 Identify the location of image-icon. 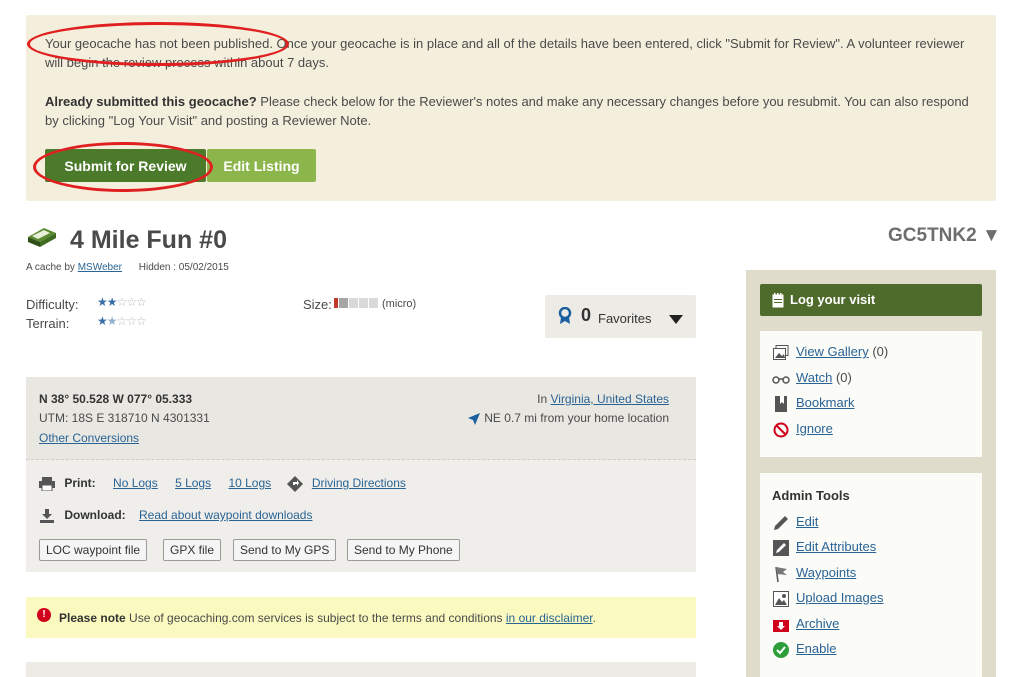
(781, 598).